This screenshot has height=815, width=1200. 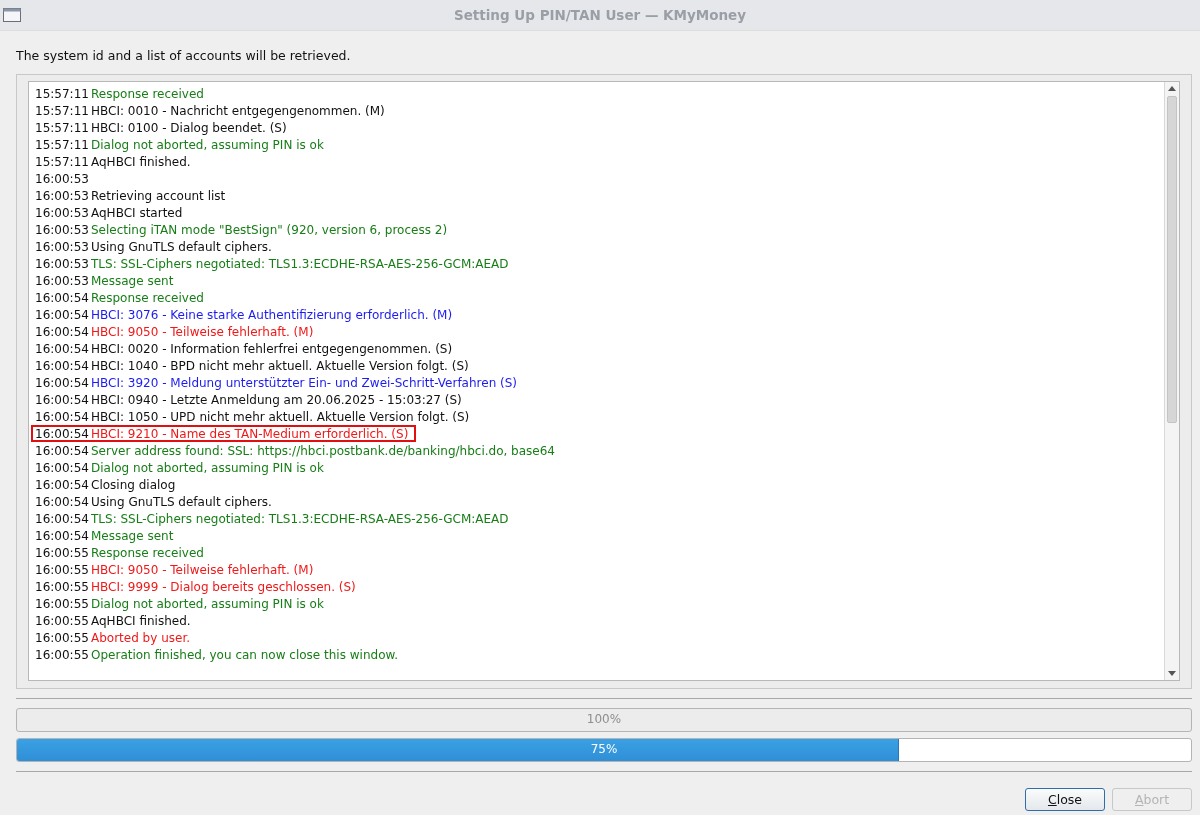 I want to click on dialog-button: Close, so click(x=1065, y=799).